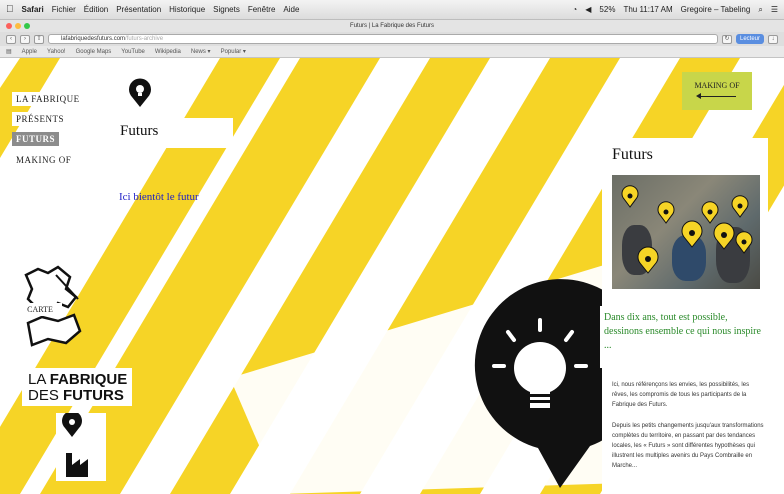 The height and width of the screenshot is (494, 784). Describe the element at coordinates (56, 52) in the screenshot. I see `bookmark-item: Yahoo!` at that location.